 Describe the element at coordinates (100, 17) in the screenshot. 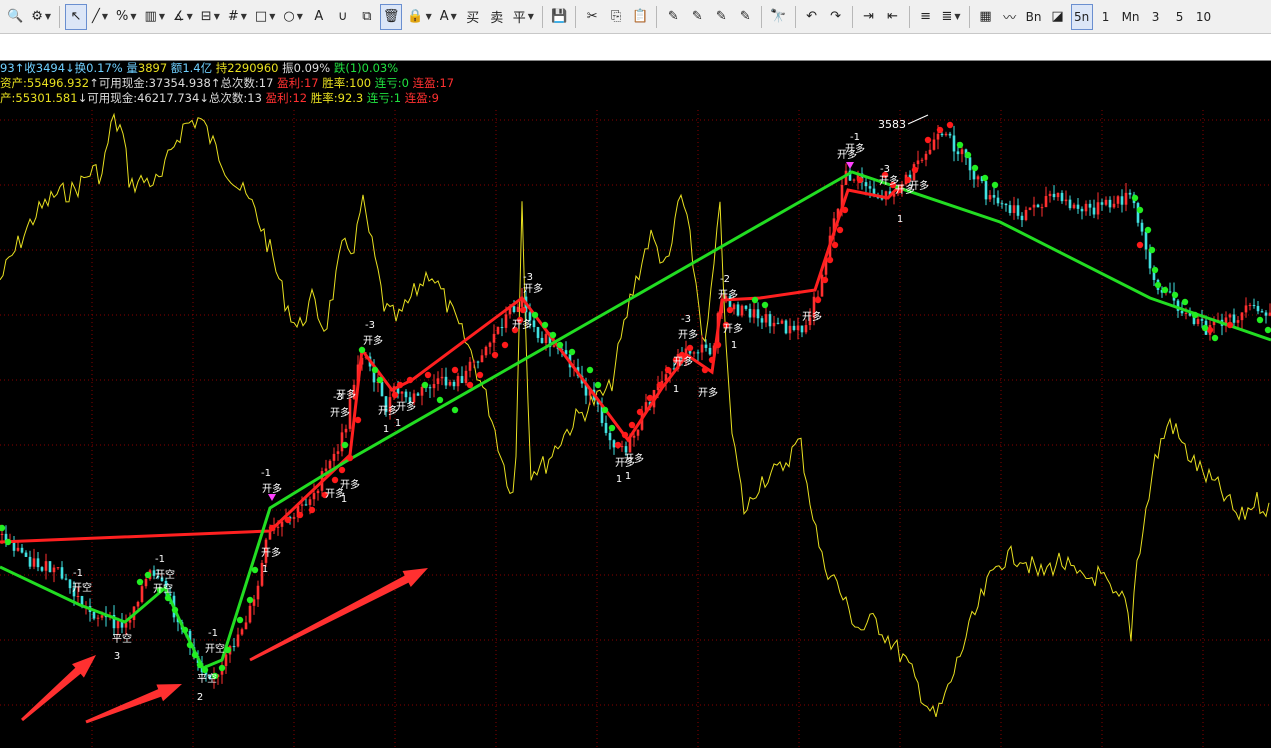

I see `line-tool-icon: ╱ ▼` at that location.